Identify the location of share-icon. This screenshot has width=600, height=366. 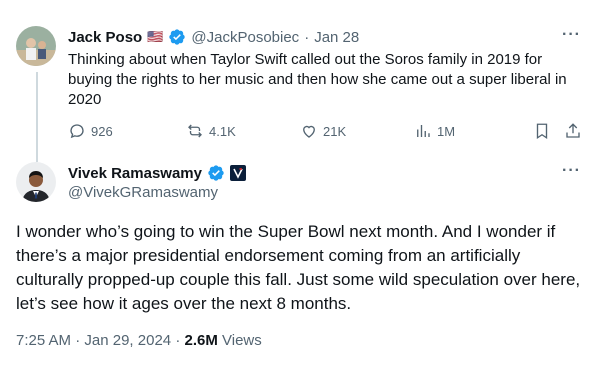
(573, 130).